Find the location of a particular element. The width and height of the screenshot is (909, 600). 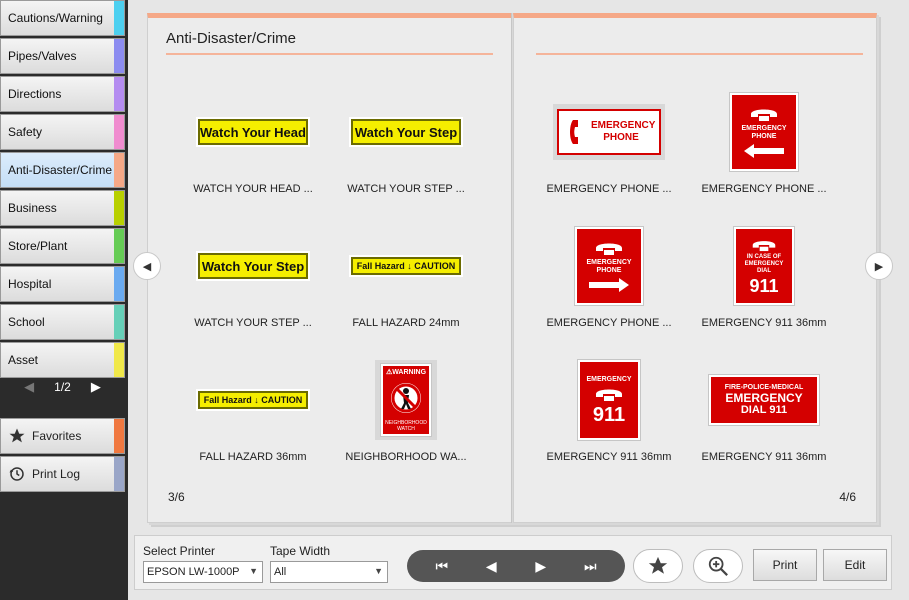

category-pipes-valves: Pipes/Valves is located at coordinates (62, 56).